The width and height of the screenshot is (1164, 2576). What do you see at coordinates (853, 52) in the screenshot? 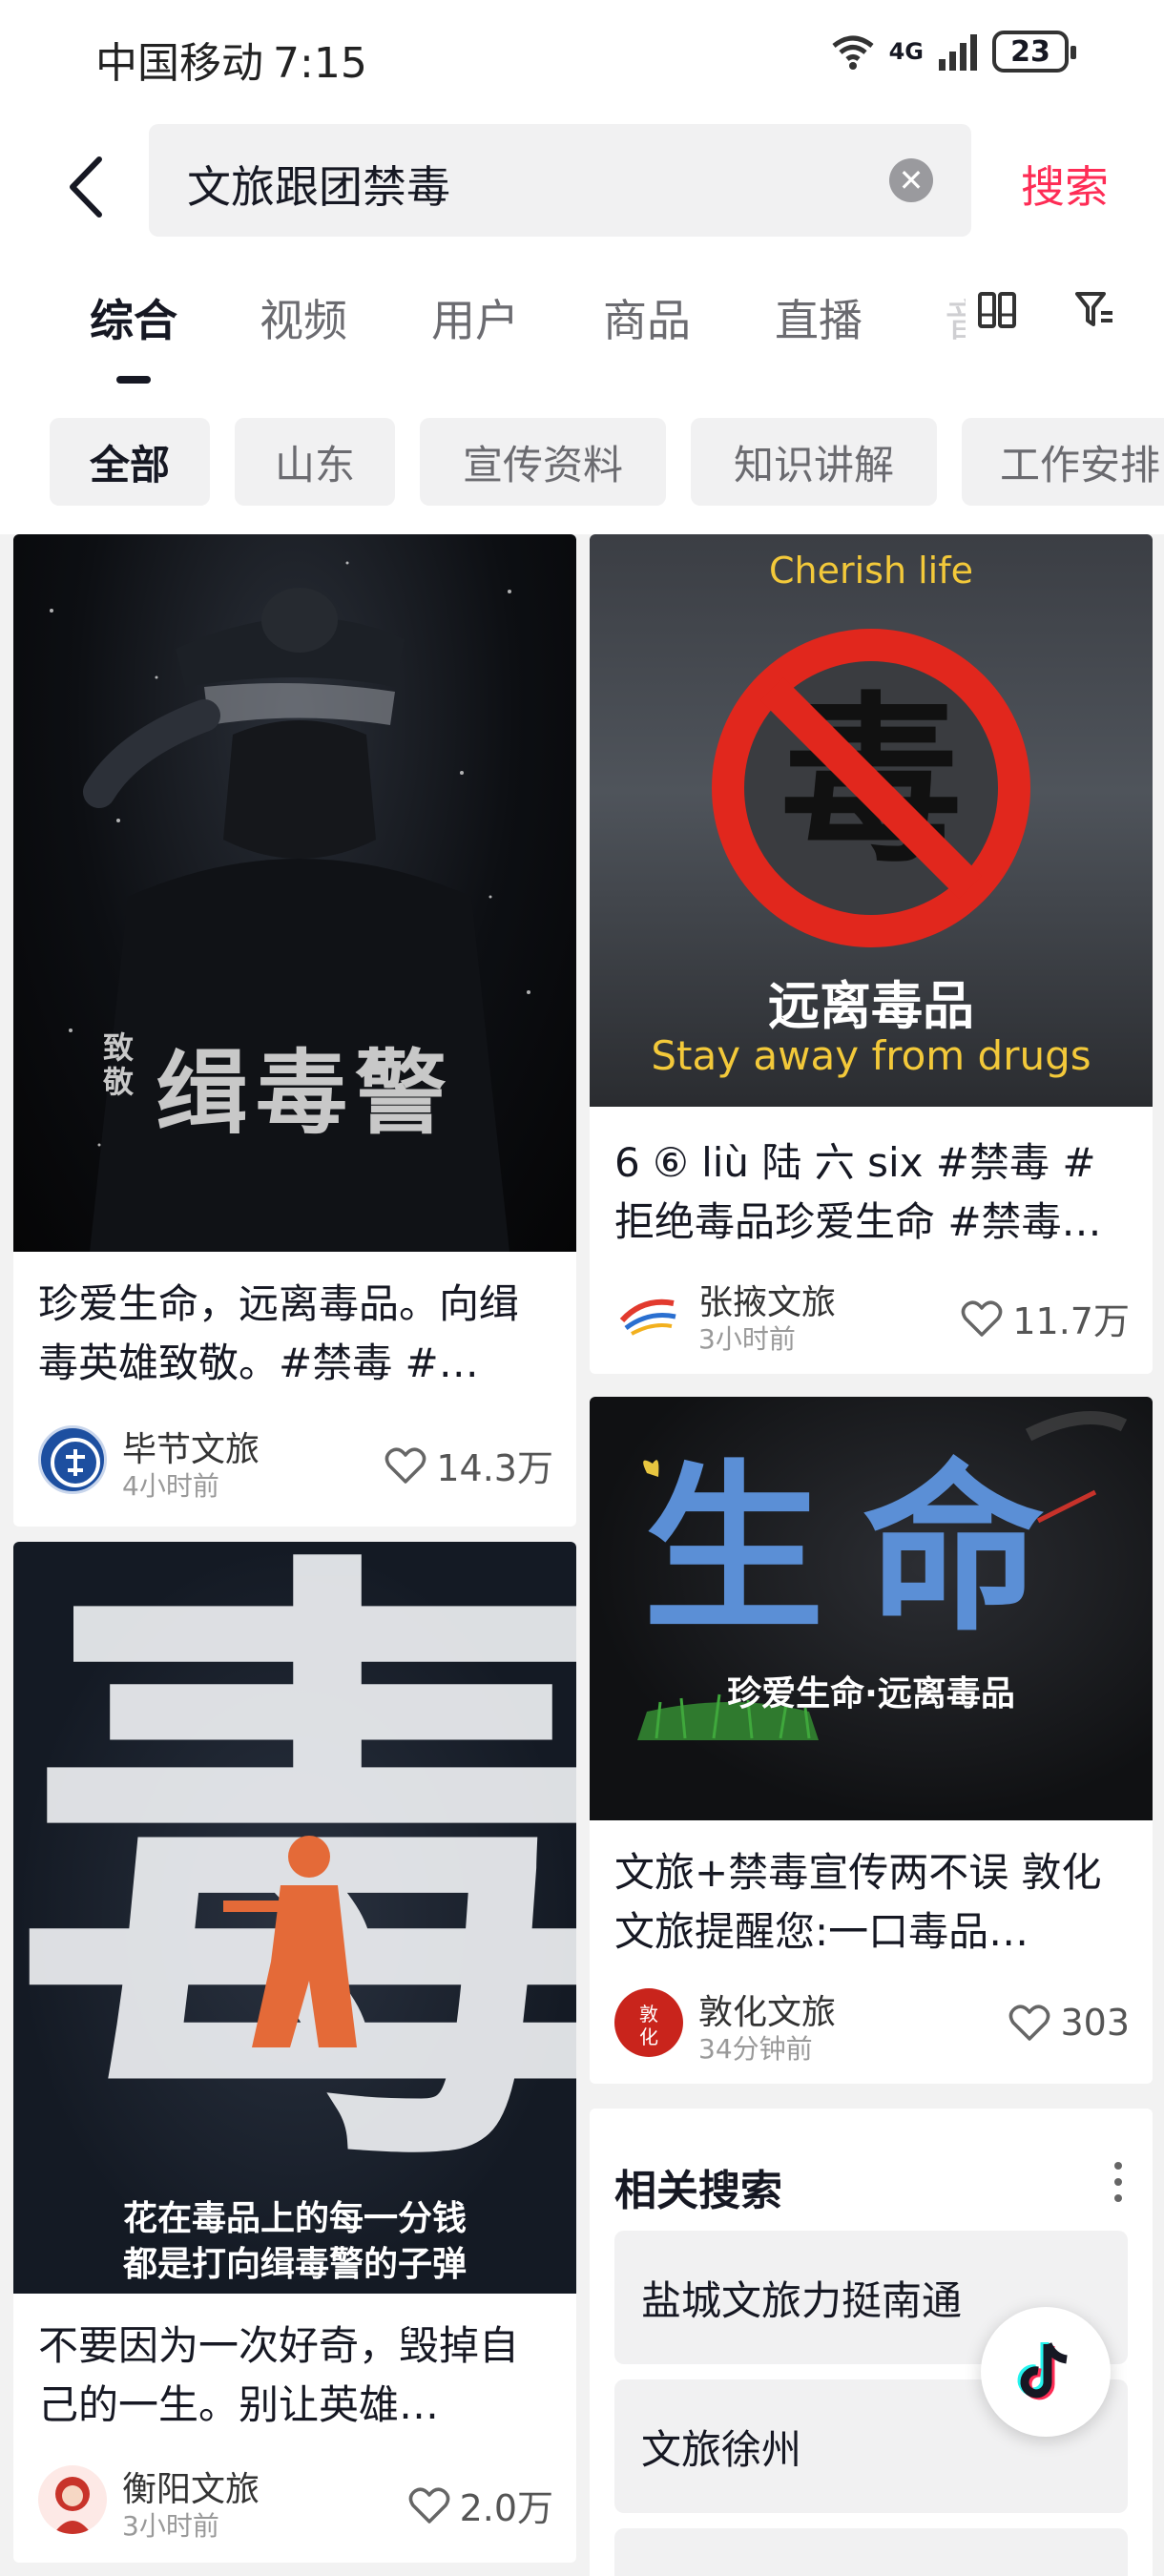
I see `wifi-icon` at bounding box center [853, 52].